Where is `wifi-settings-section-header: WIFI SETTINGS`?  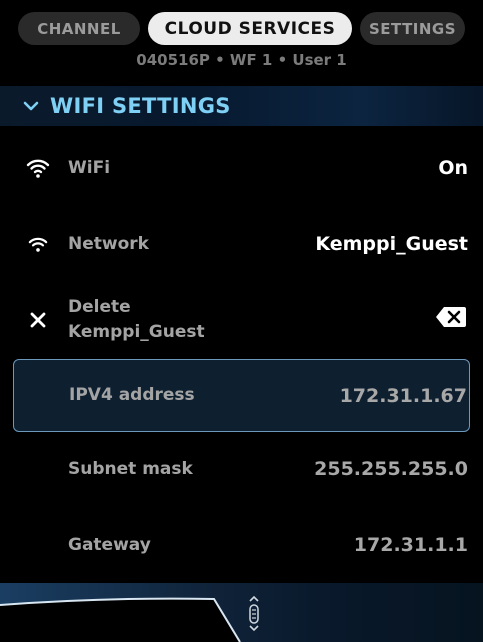
wifi-settings-section-header: WIFI SETTINGS is located at coordinates (241, 106).